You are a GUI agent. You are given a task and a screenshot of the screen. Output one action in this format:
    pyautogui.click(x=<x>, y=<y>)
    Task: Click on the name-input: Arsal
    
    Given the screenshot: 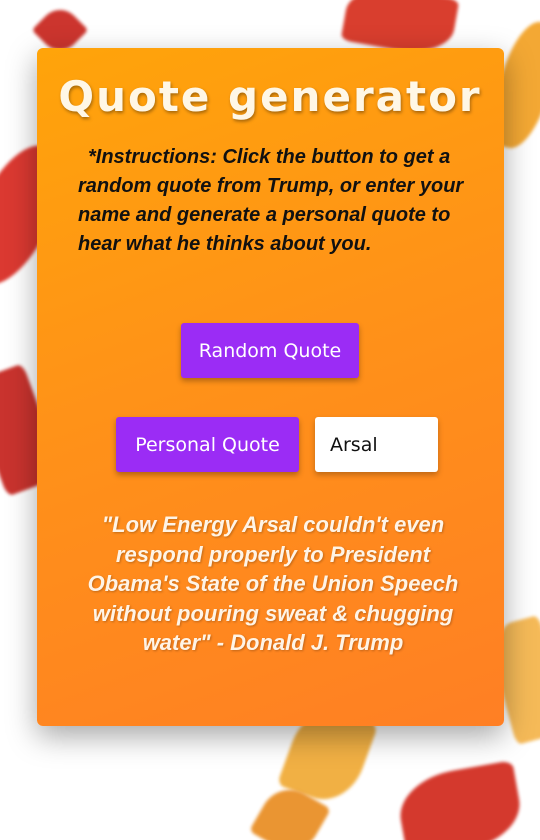 What is the action you would take?
    pyautogui.click(x=376, y=444)
    